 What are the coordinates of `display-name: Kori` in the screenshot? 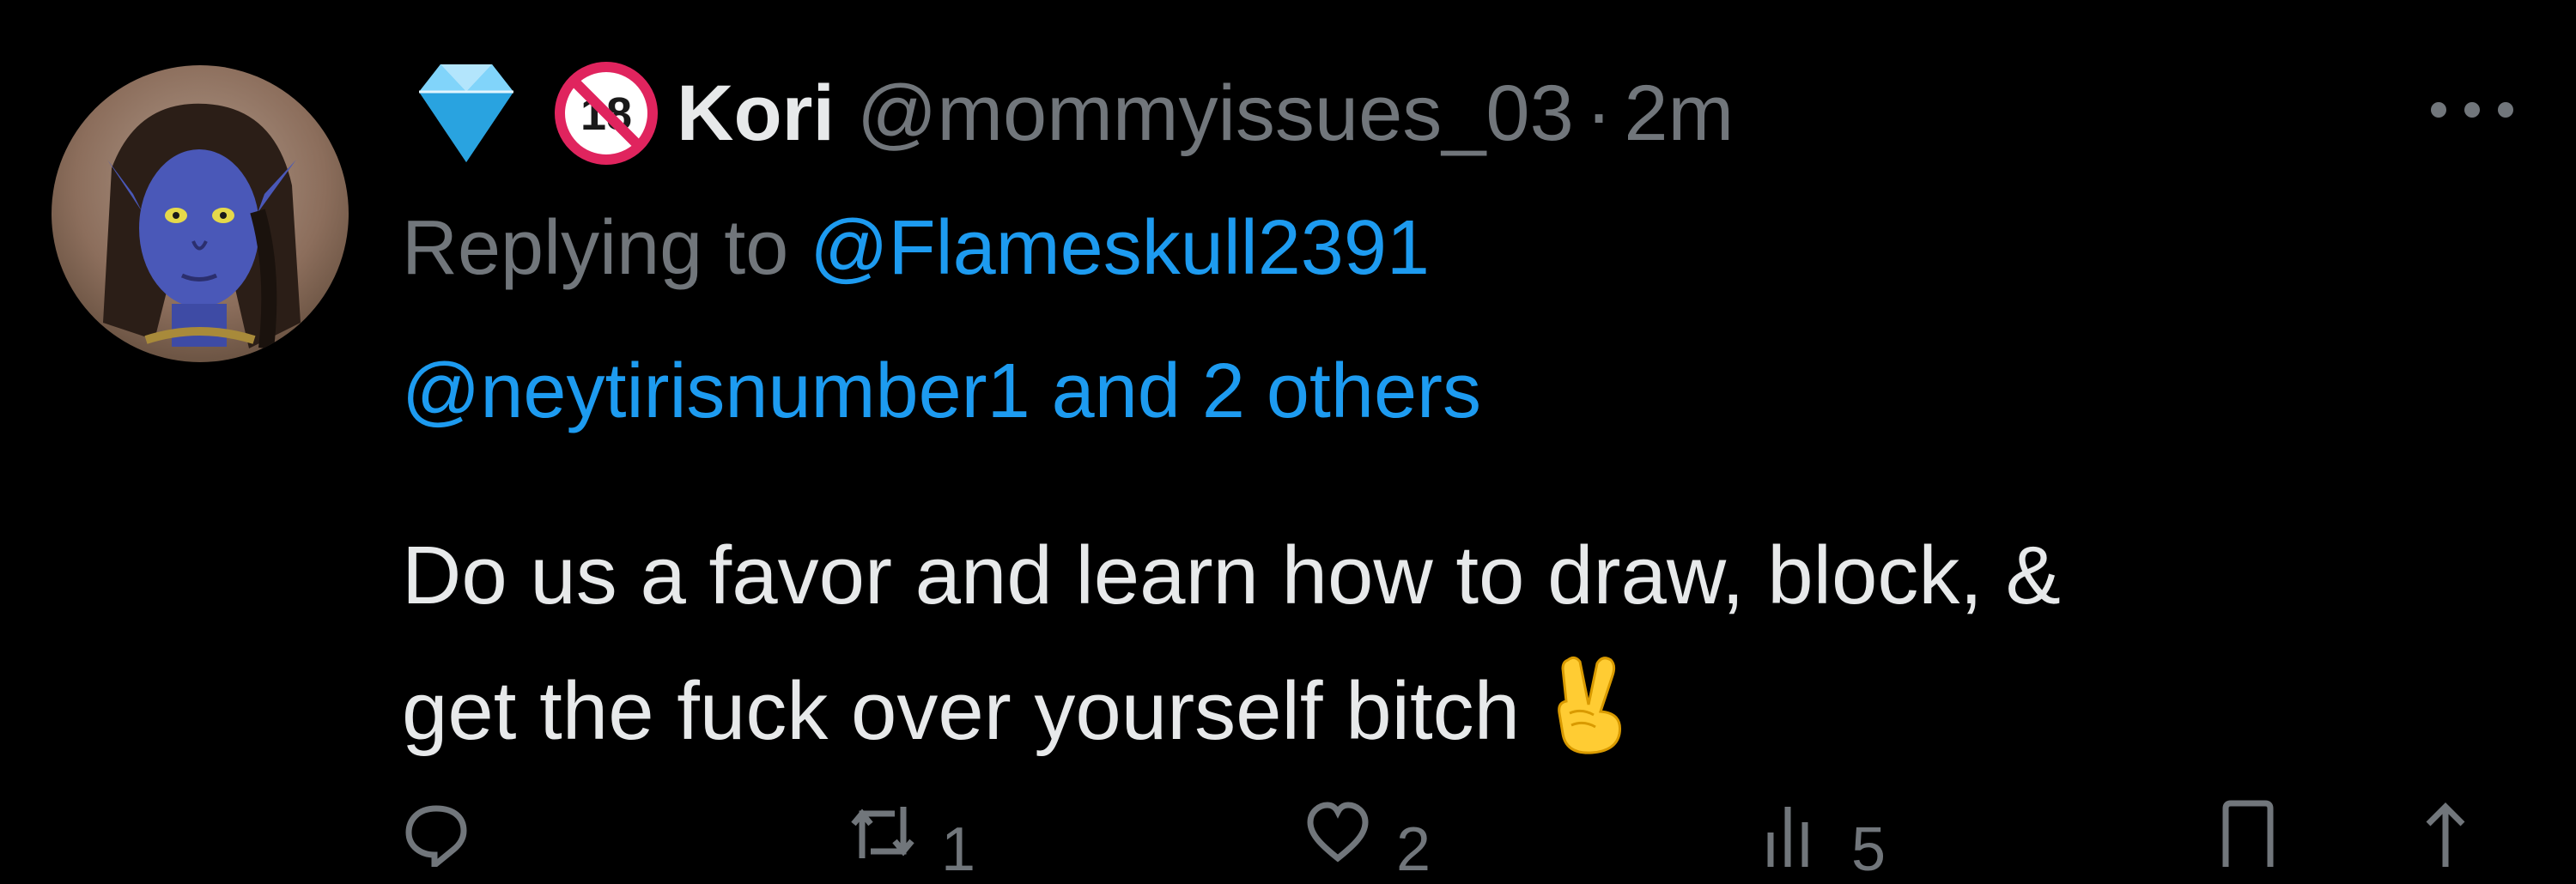 It's located at (756, 114).